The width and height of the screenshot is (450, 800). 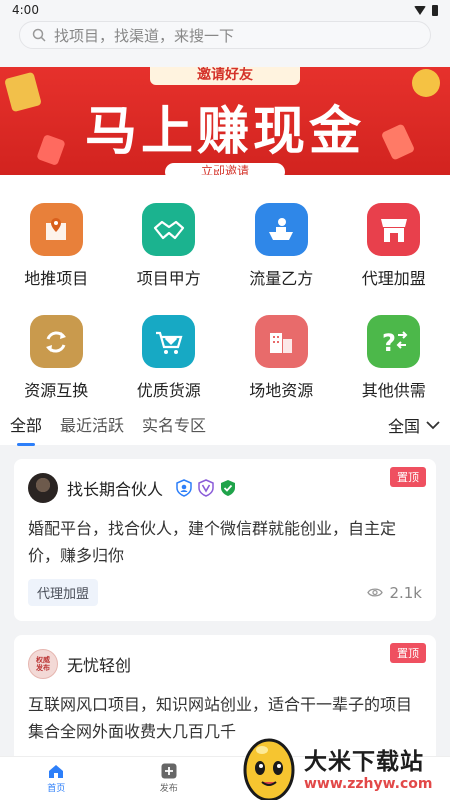 I want to click on watermark-title: 大米下载站, so click(x=364, y=762).